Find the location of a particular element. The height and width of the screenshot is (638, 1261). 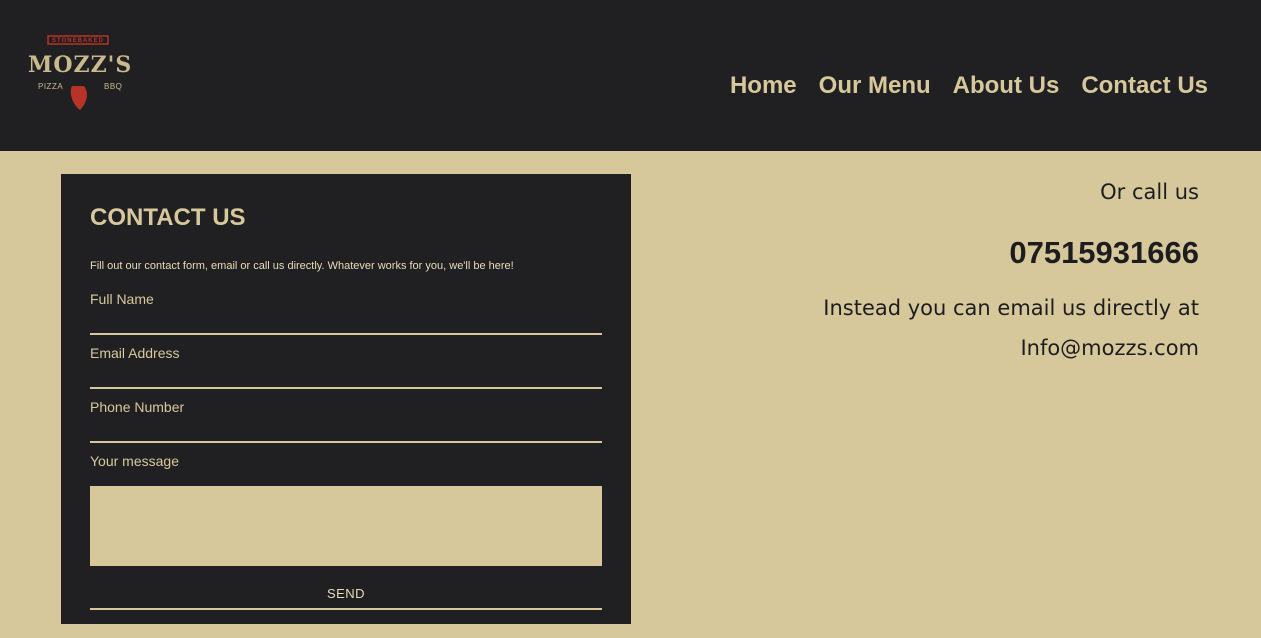

send-button: SEND is located at coordinates (346, 594).